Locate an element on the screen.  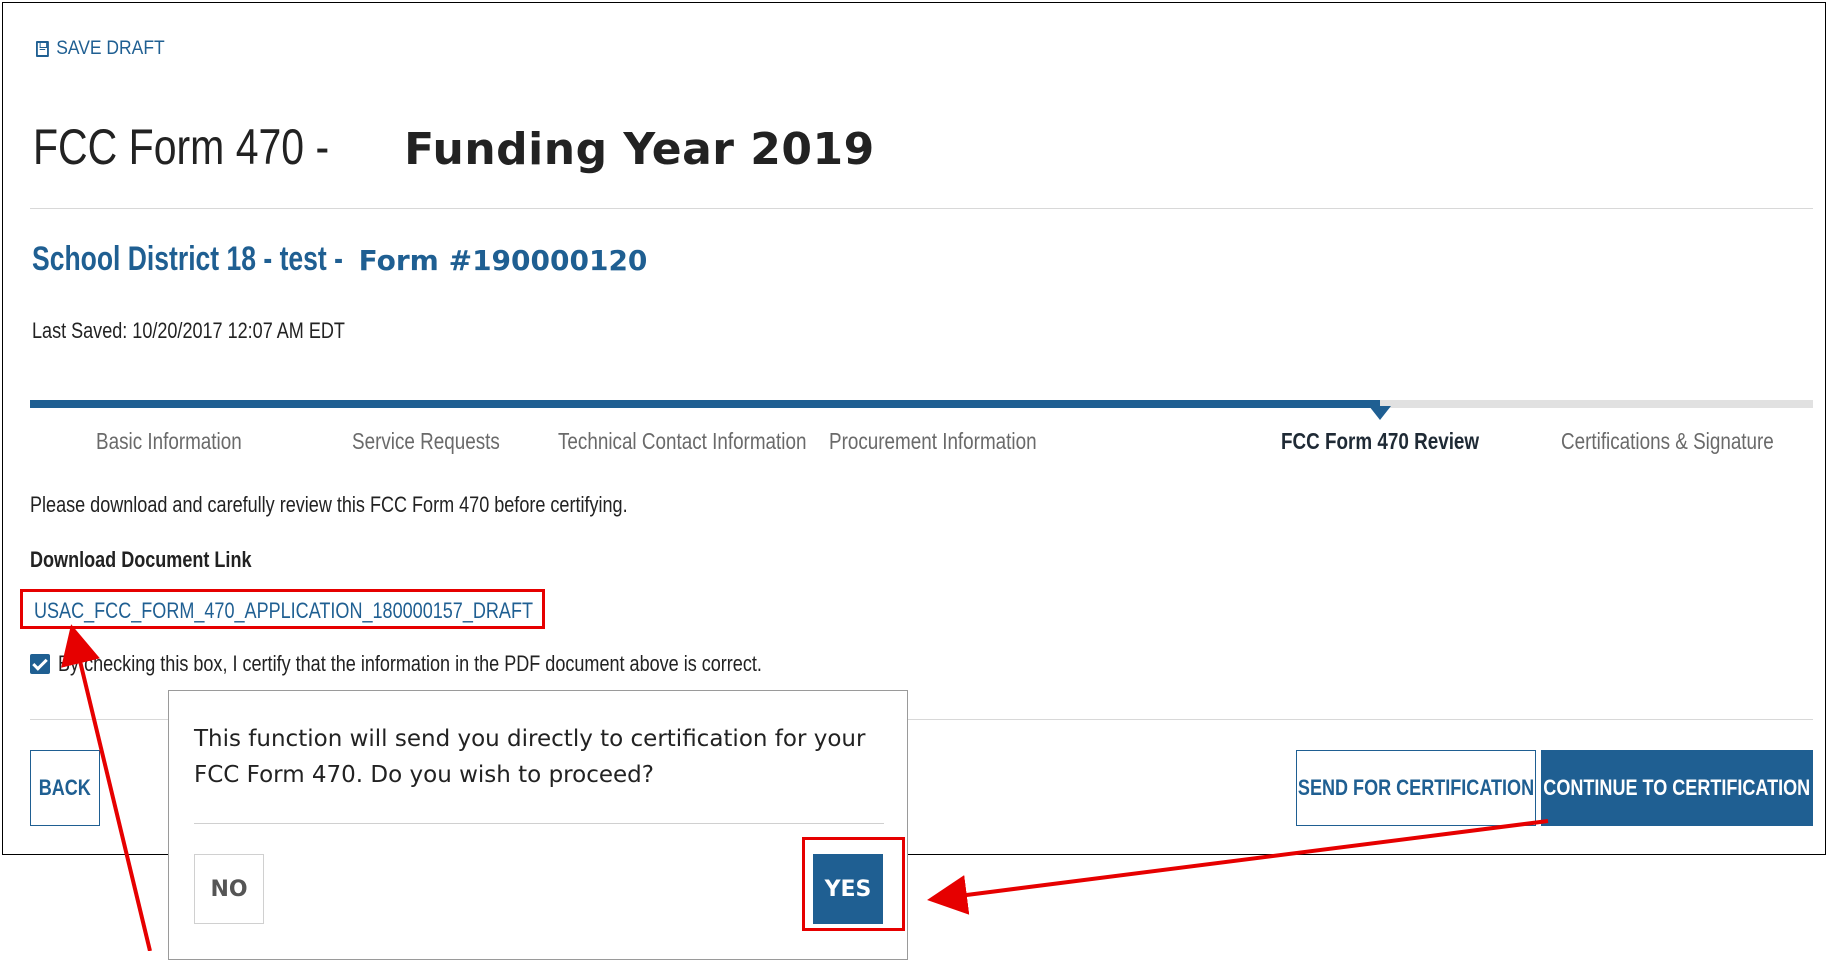
dialog-divider is located at coordinates (539, 823).